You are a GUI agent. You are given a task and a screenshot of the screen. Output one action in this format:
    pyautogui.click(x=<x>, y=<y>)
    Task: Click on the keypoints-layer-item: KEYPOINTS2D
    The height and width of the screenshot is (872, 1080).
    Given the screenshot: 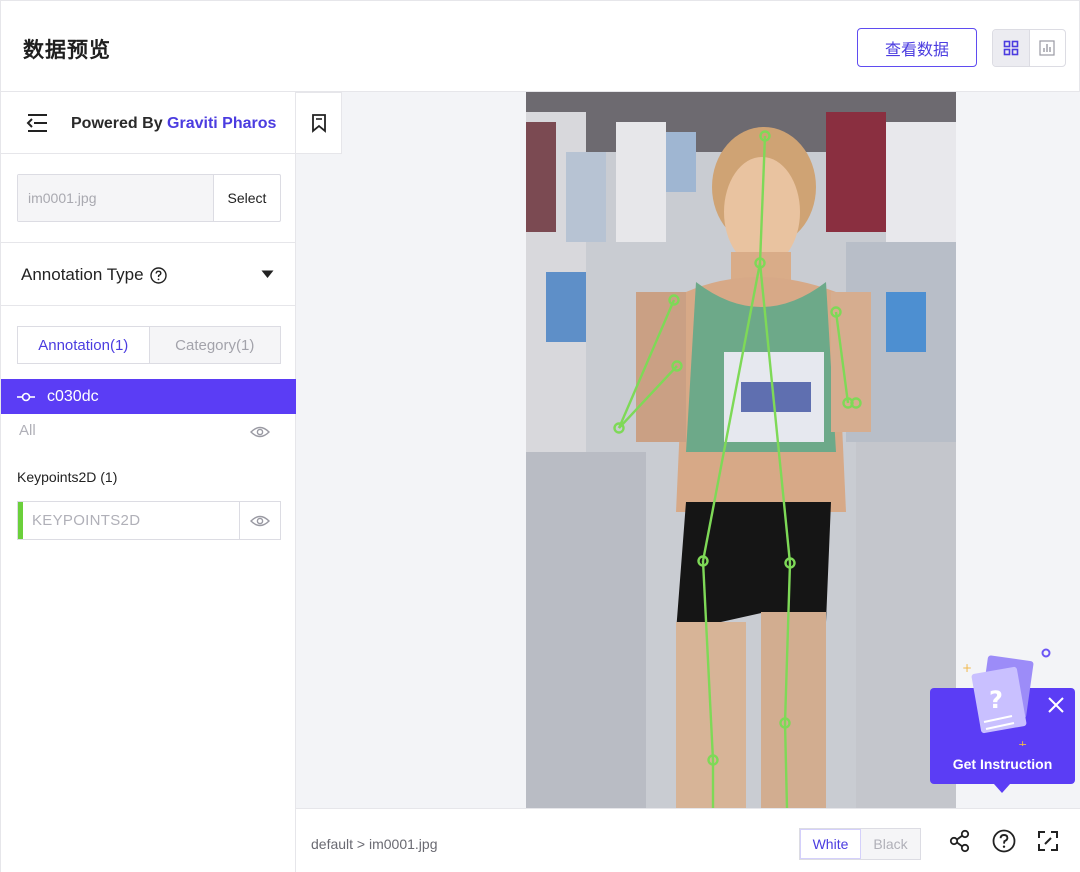 What is the action you would take?
    pyautogui.click(x=149, y=520)
    